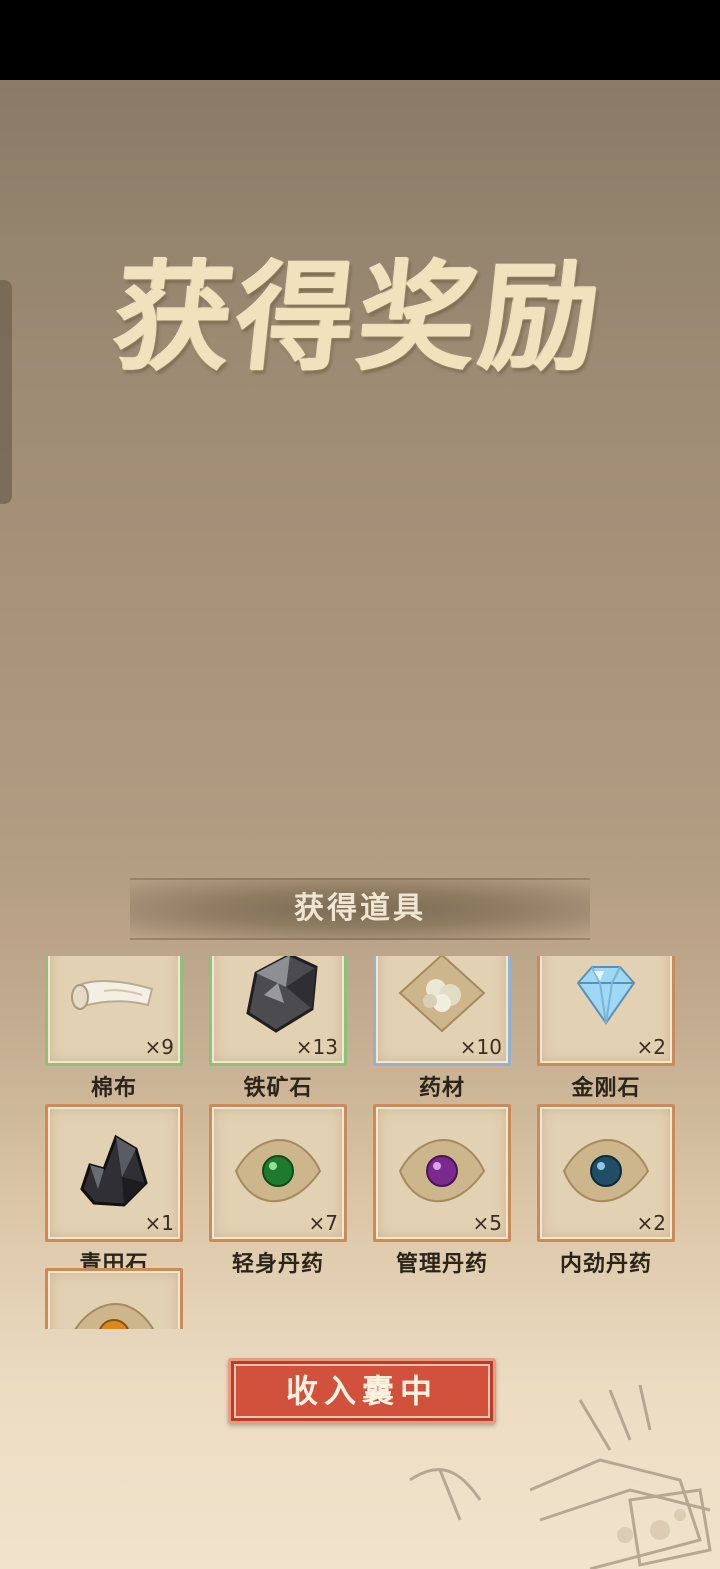  I want to click on purple-pill-icon, so click(442, 1171).